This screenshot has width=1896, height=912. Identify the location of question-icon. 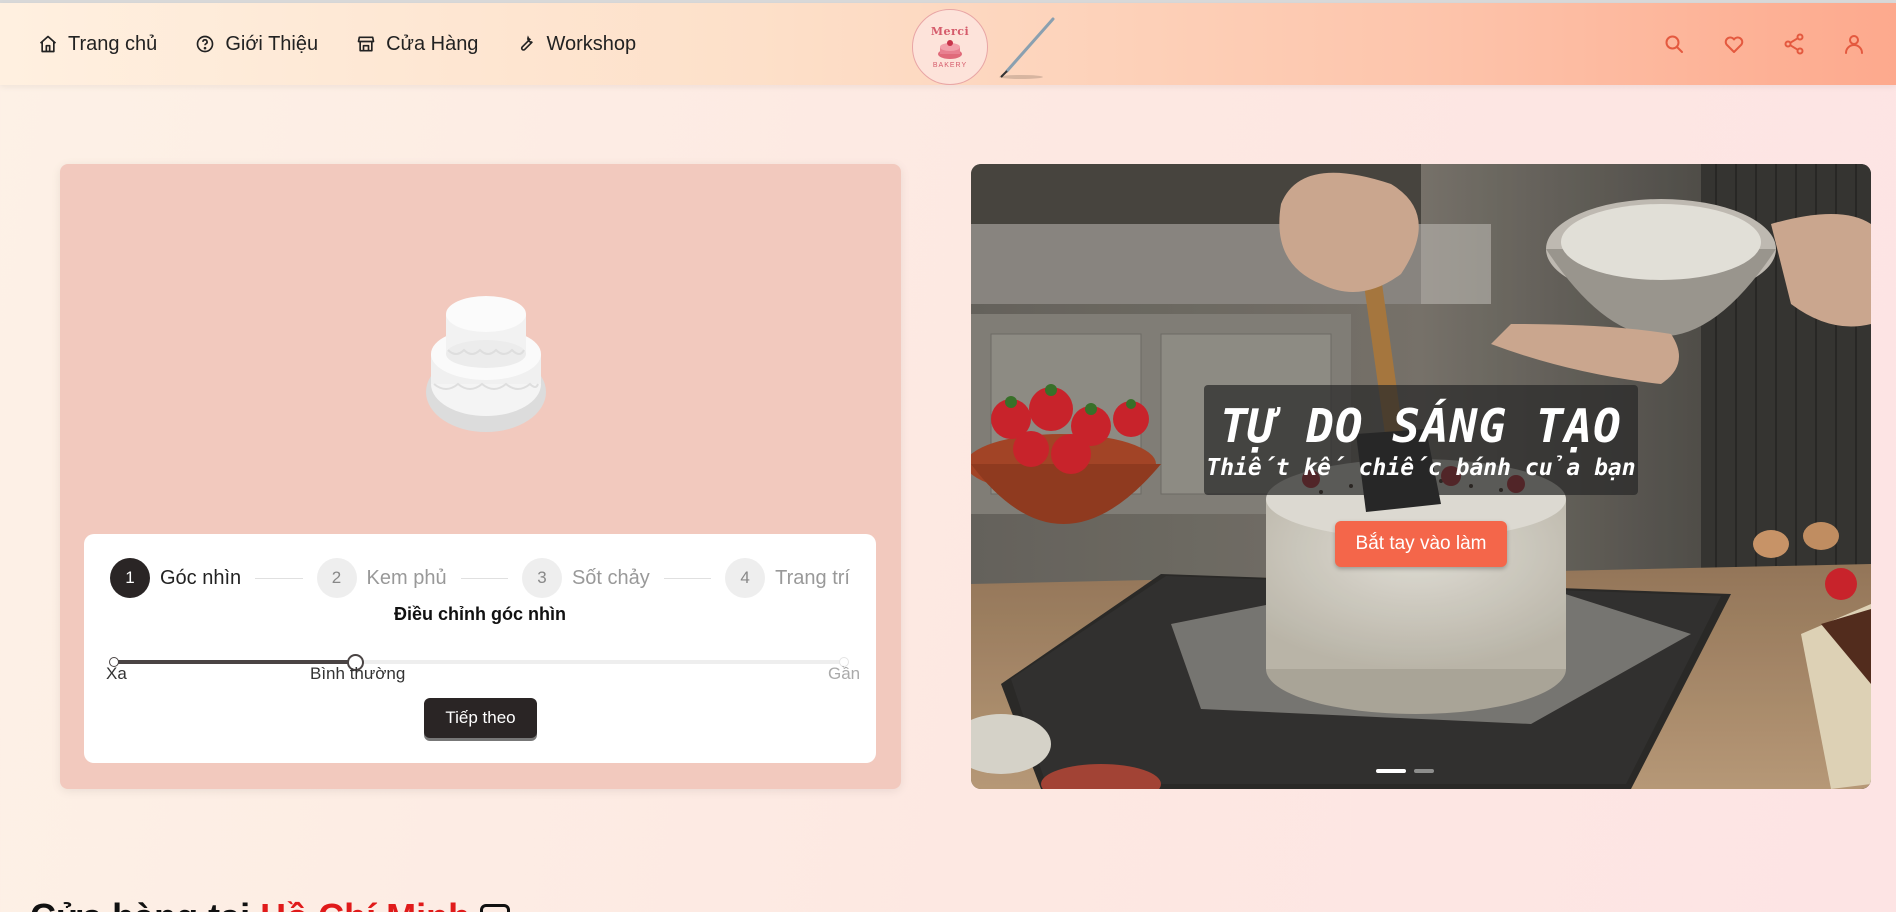
(205, 44).